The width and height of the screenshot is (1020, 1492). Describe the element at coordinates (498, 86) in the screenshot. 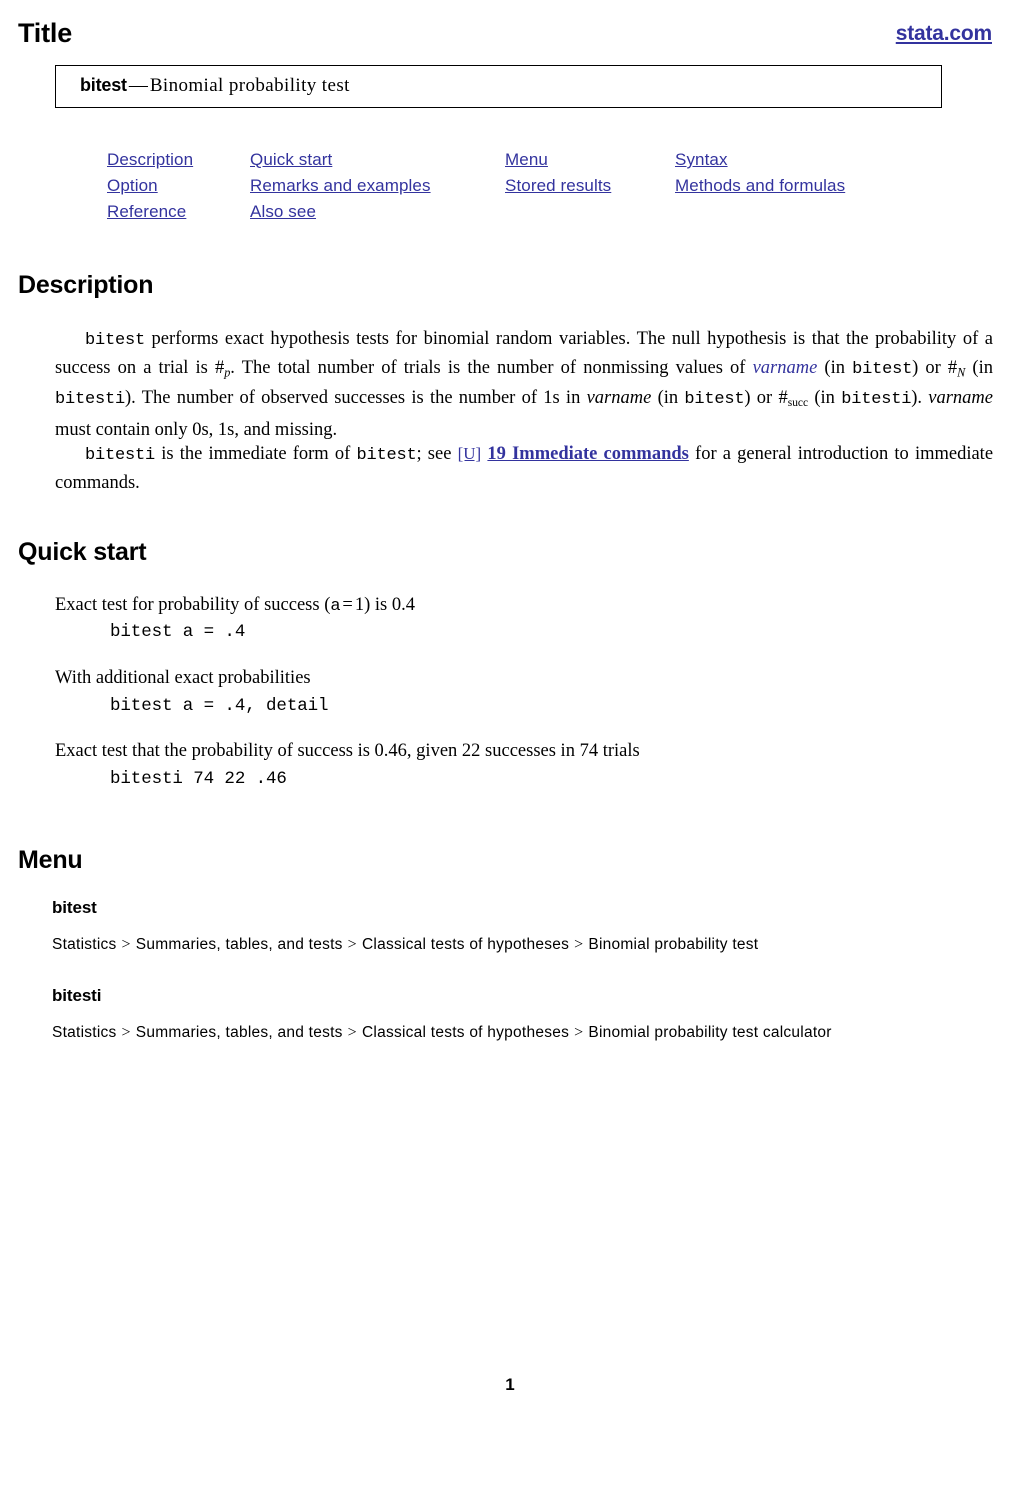

I see `command-title-box: bitest — Binomial probability test` at that location.